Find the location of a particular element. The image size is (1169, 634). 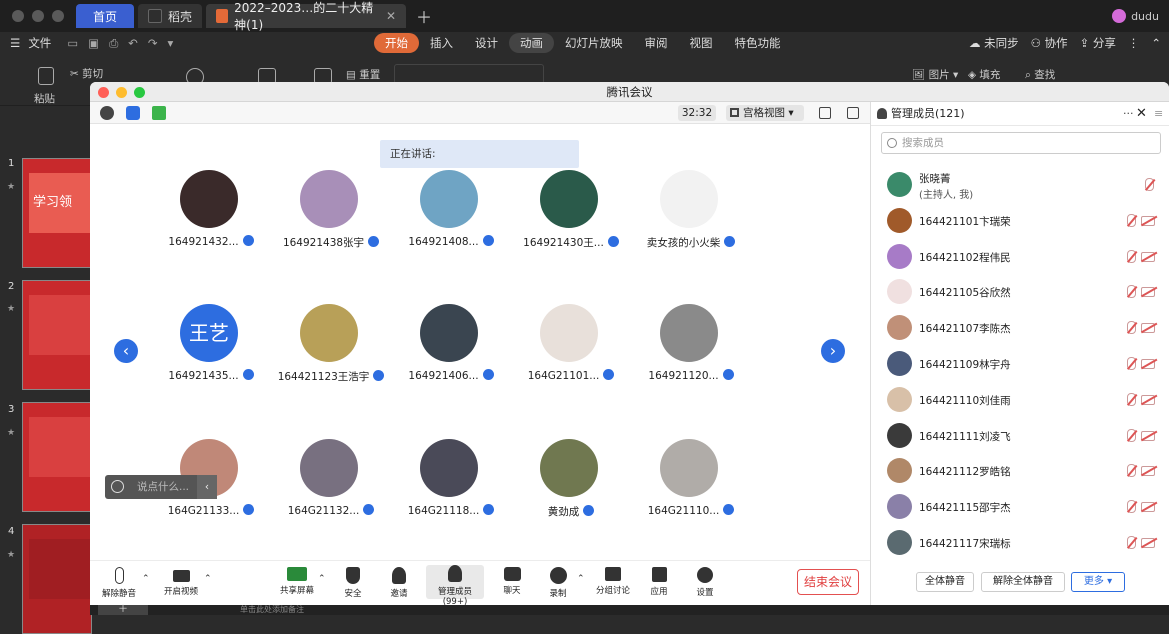

info-icon is located at coordinates (107, 113).